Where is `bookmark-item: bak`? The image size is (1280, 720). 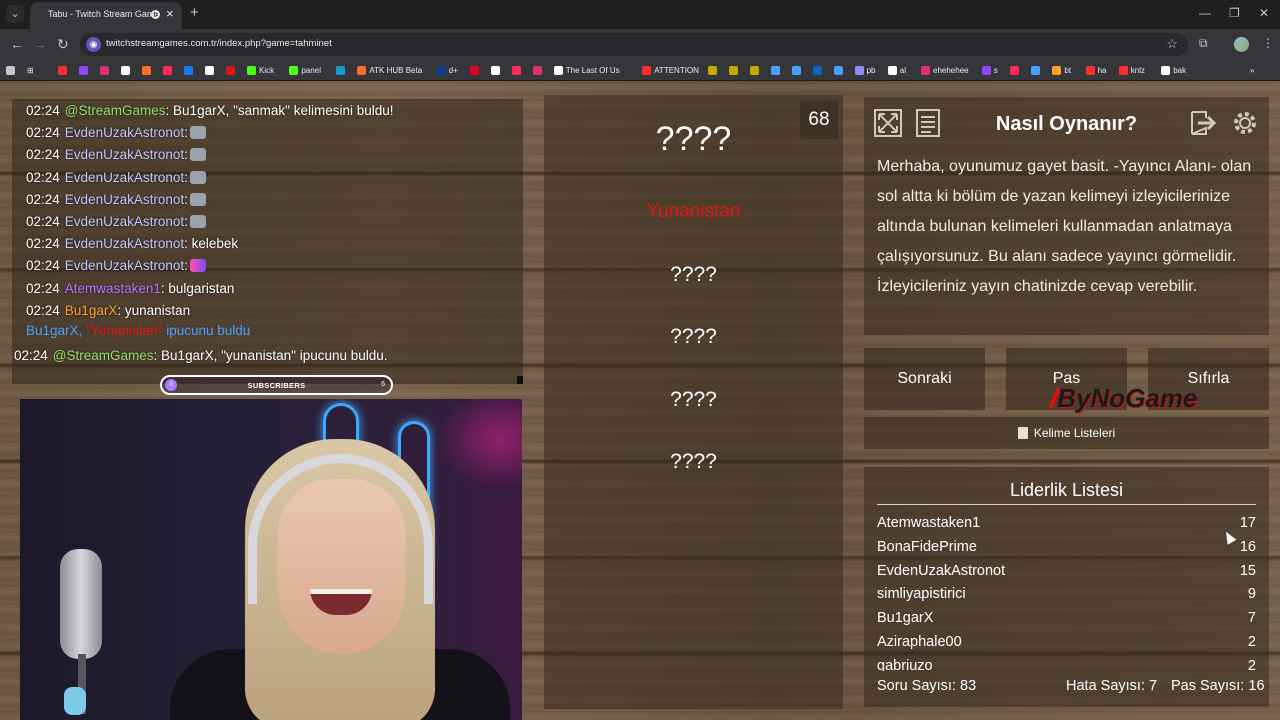
bookmark-item: bak is located at coordinates (1173, 70).